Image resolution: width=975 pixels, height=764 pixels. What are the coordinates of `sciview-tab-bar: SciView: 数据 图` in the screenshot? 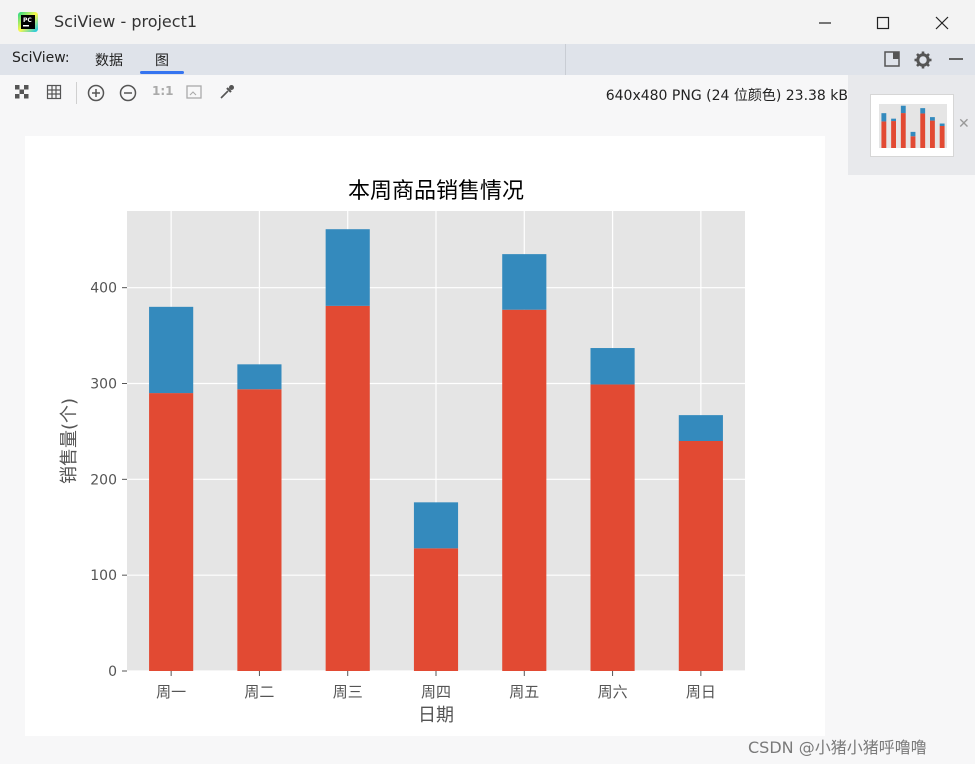 It's located at (487, 60).